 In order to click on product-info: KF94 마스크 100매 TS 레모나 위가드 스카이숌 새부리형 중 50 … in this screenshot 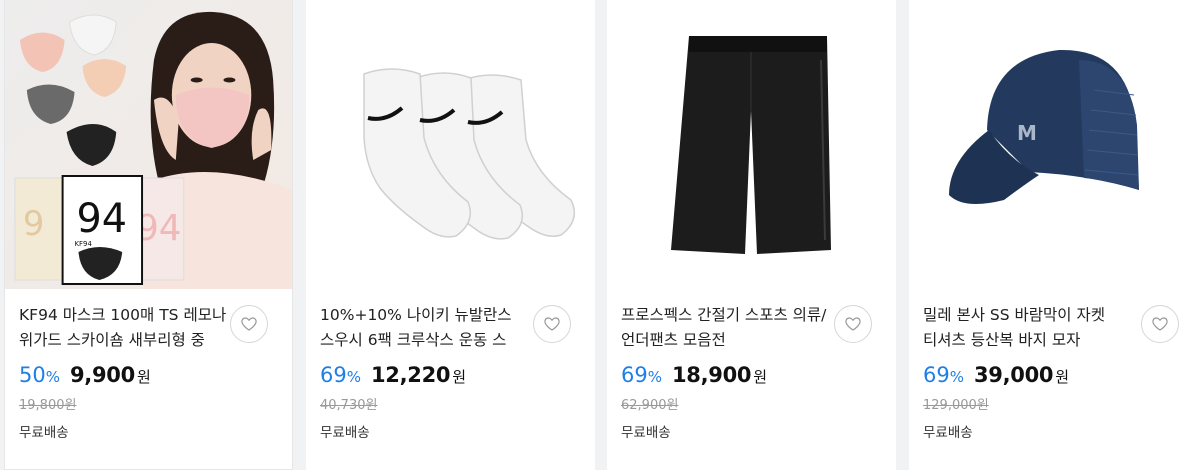, I will do `click(148, 379)`.